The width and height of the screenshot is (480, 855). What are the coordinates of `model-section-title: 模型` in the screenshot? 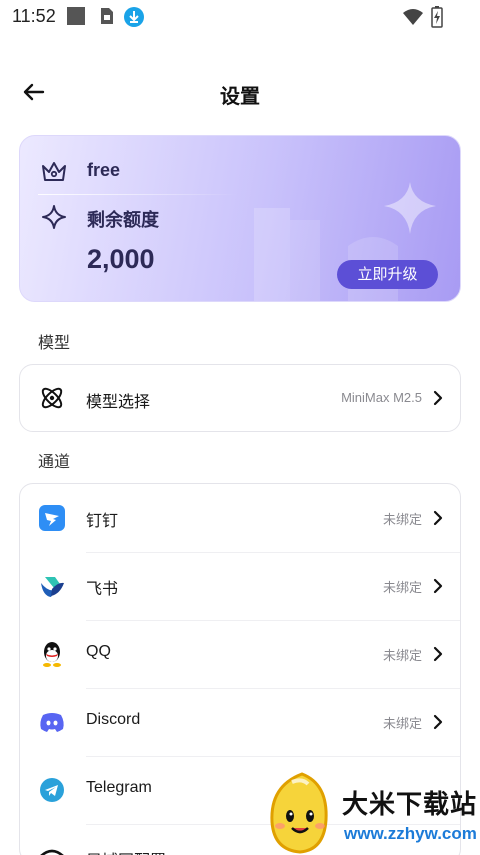 It's located at (54, 343).